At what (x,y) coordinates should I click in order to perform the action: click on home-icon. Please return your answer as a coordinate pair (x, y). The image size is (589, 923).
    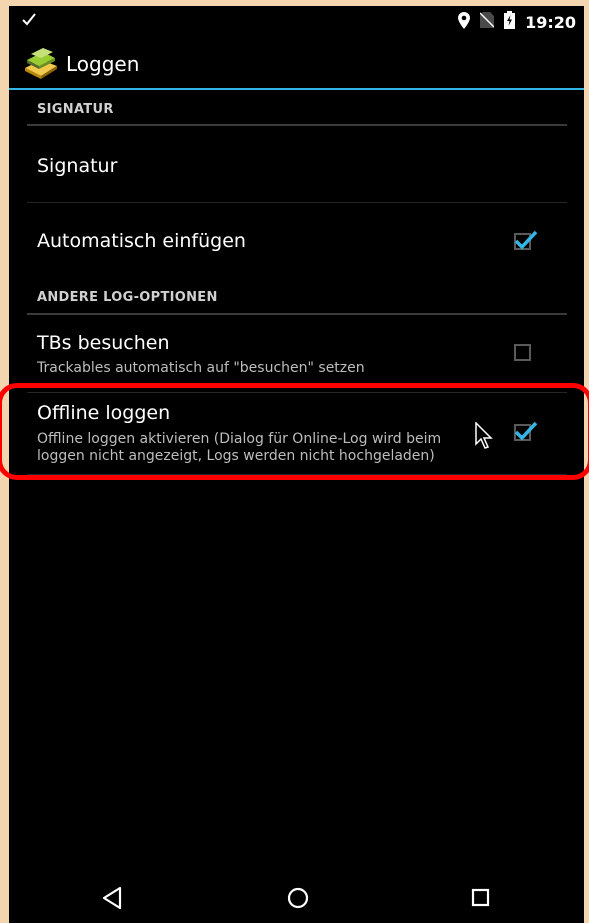
    Looking at the image, I should click on (298, 900).